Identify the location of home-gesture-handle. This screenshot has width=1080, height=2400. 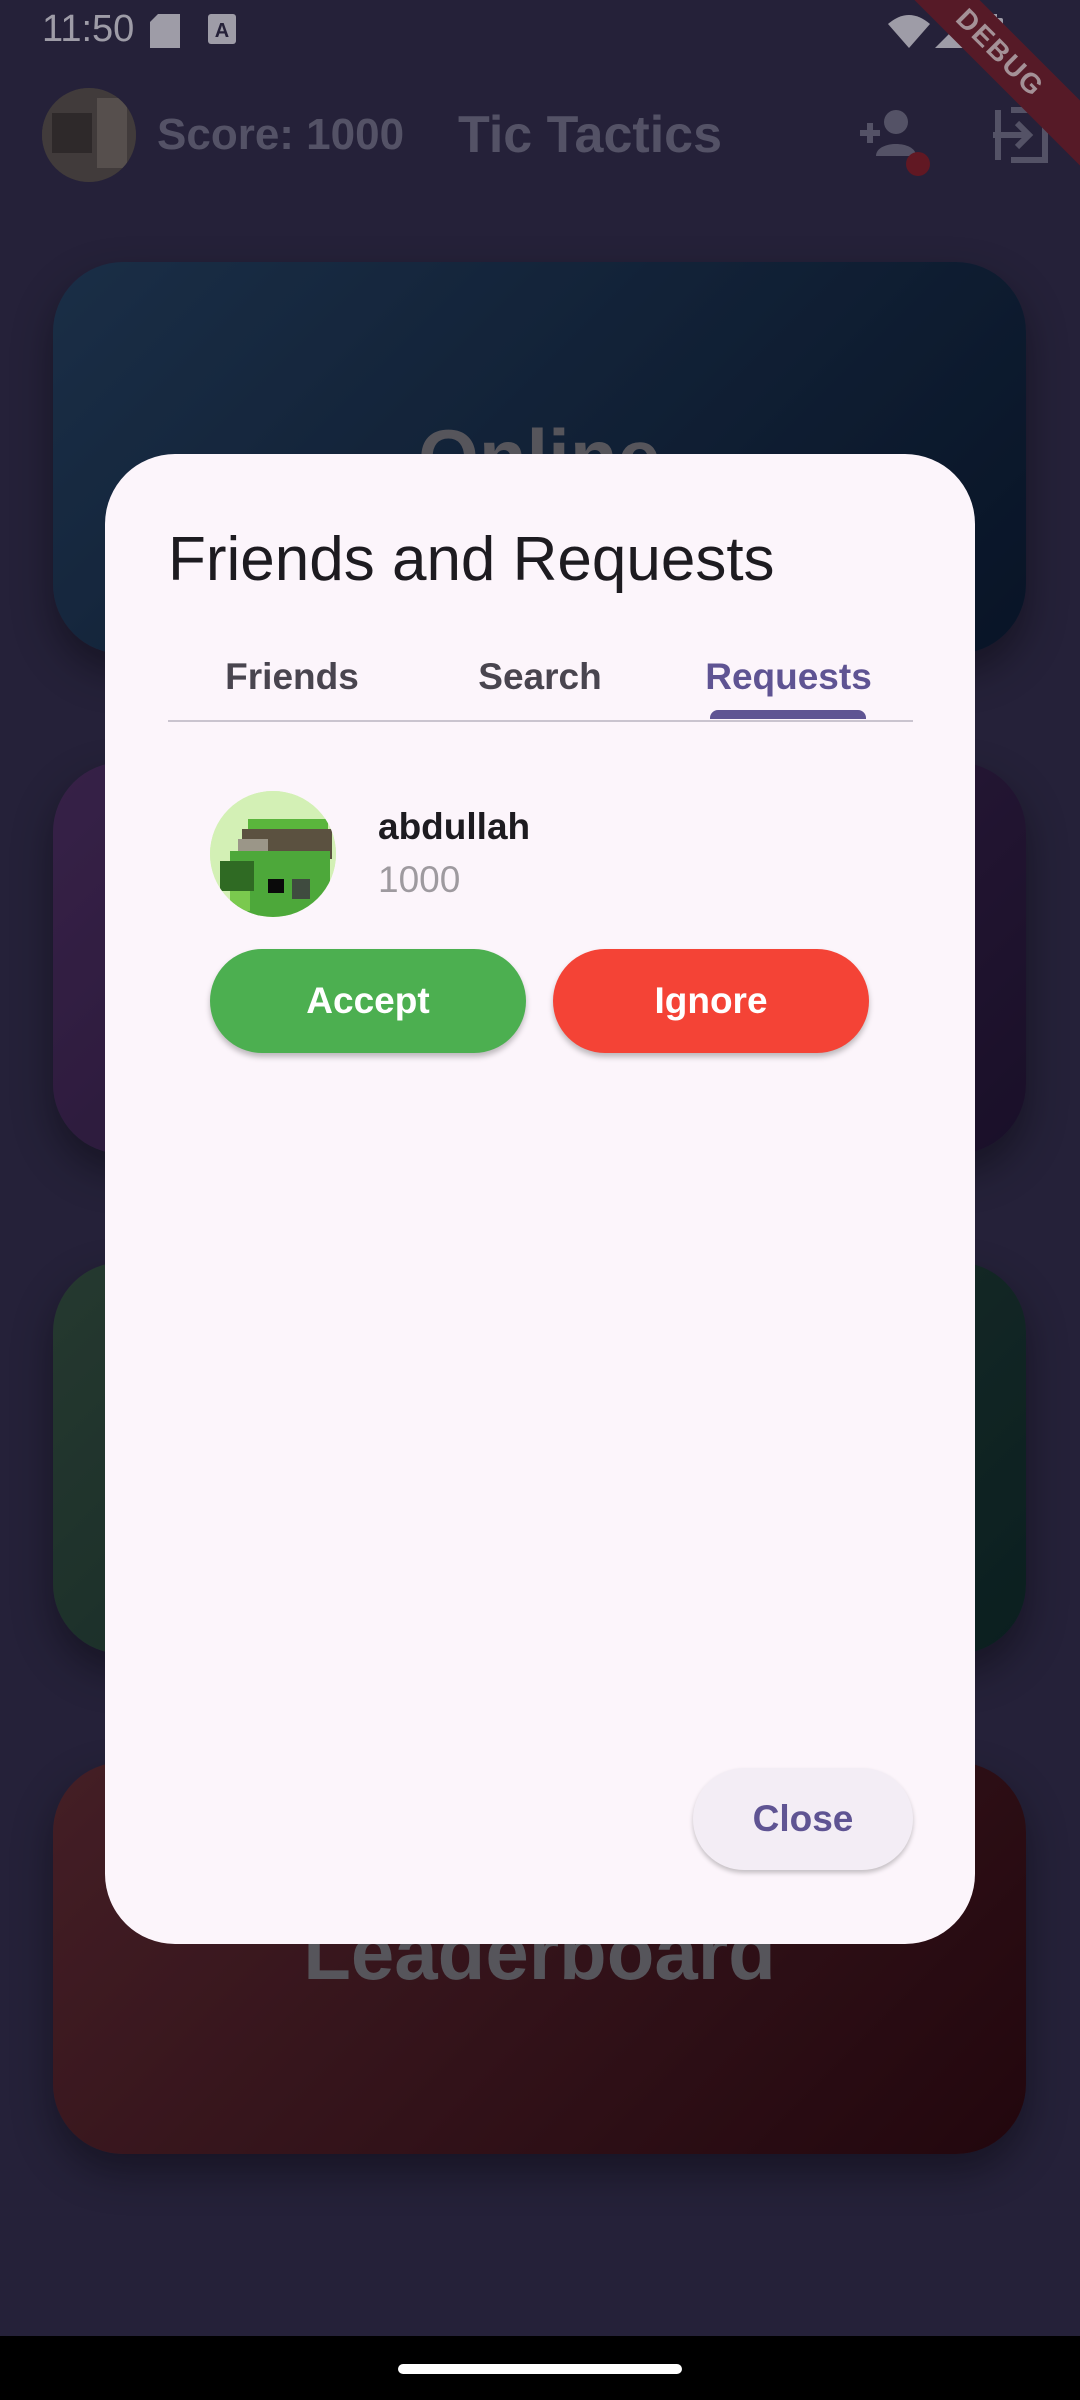
(540, 2369).